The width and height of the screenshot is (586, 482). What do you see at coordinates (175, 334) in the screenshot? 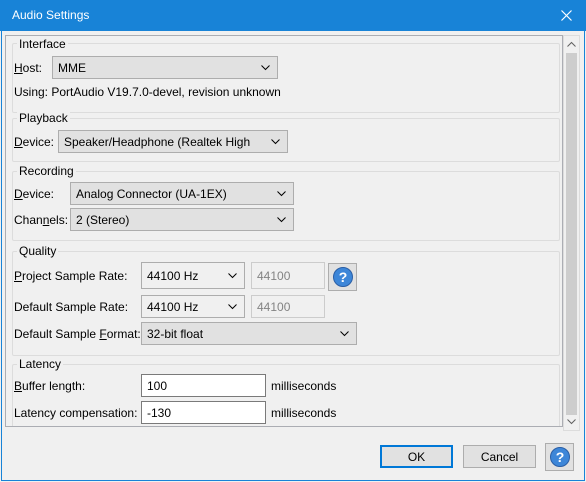
I see `format-value: 32-bit float` at bounding box center [175, 334].